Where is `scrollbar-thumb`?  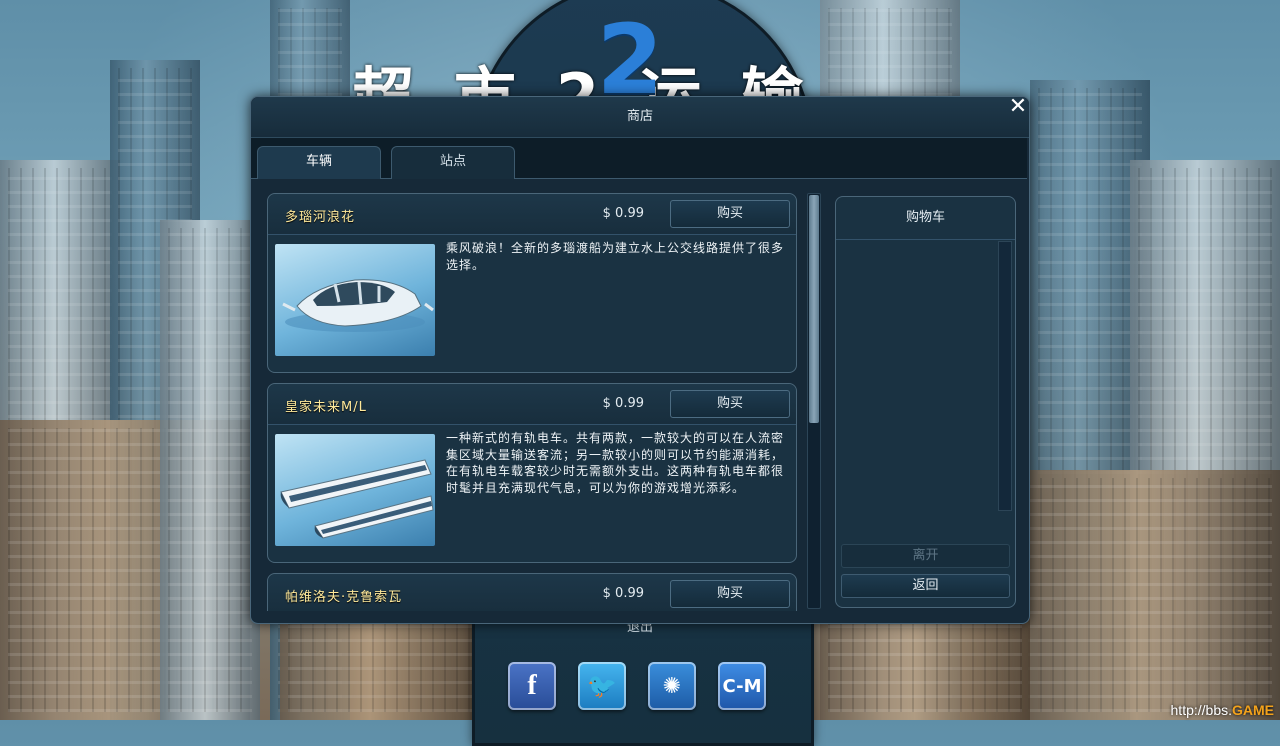 scrollbar-thumb is located at coordinates (814, 309).